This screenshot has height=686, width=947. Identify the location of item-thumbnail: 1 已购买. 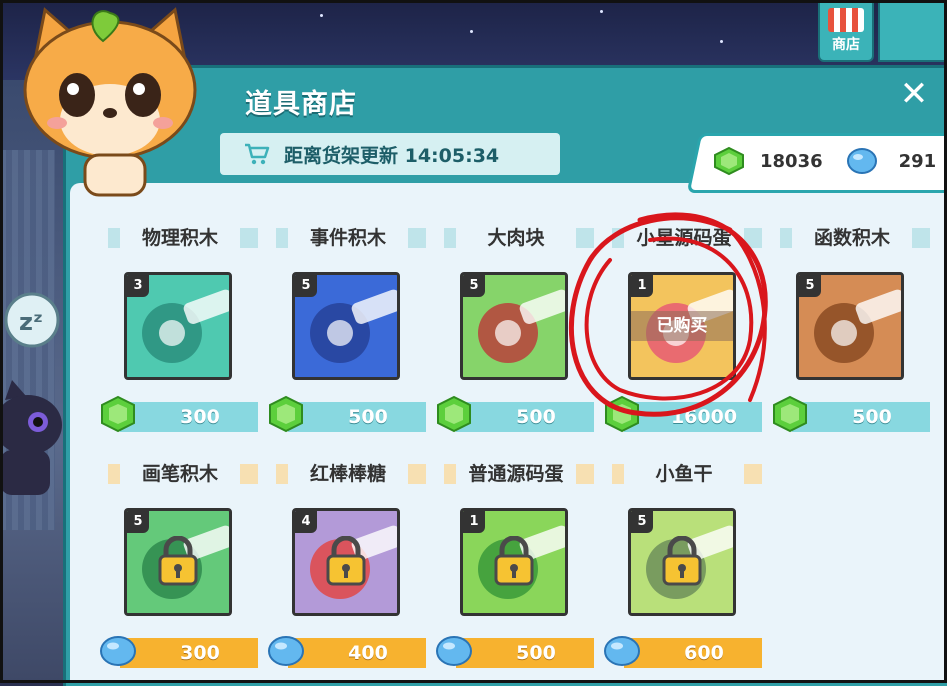
(682, 326).